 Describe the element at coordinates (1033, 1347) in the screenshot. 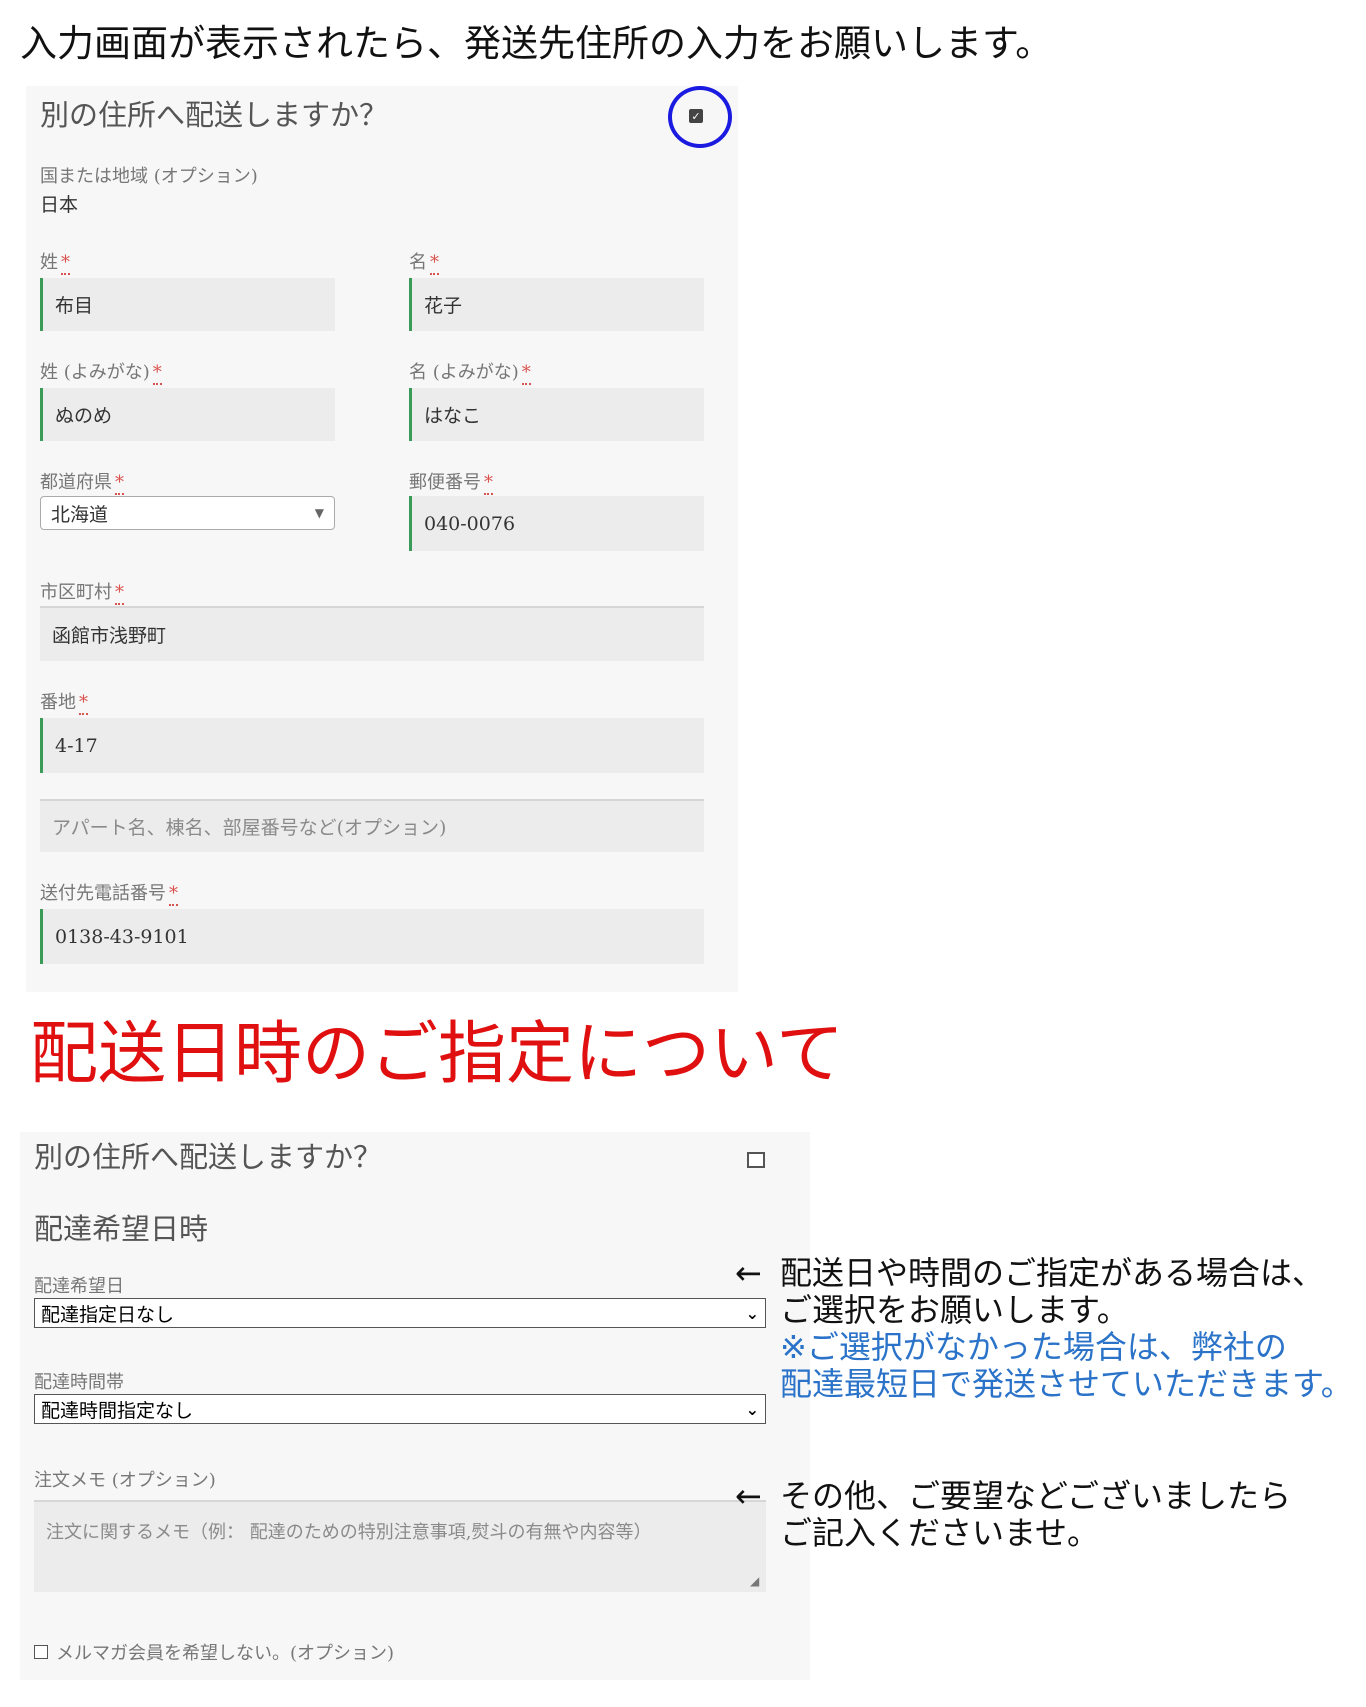

I see `date-note-warning-line1: ※ご選択がなかった場合は、弊社の` at that location.